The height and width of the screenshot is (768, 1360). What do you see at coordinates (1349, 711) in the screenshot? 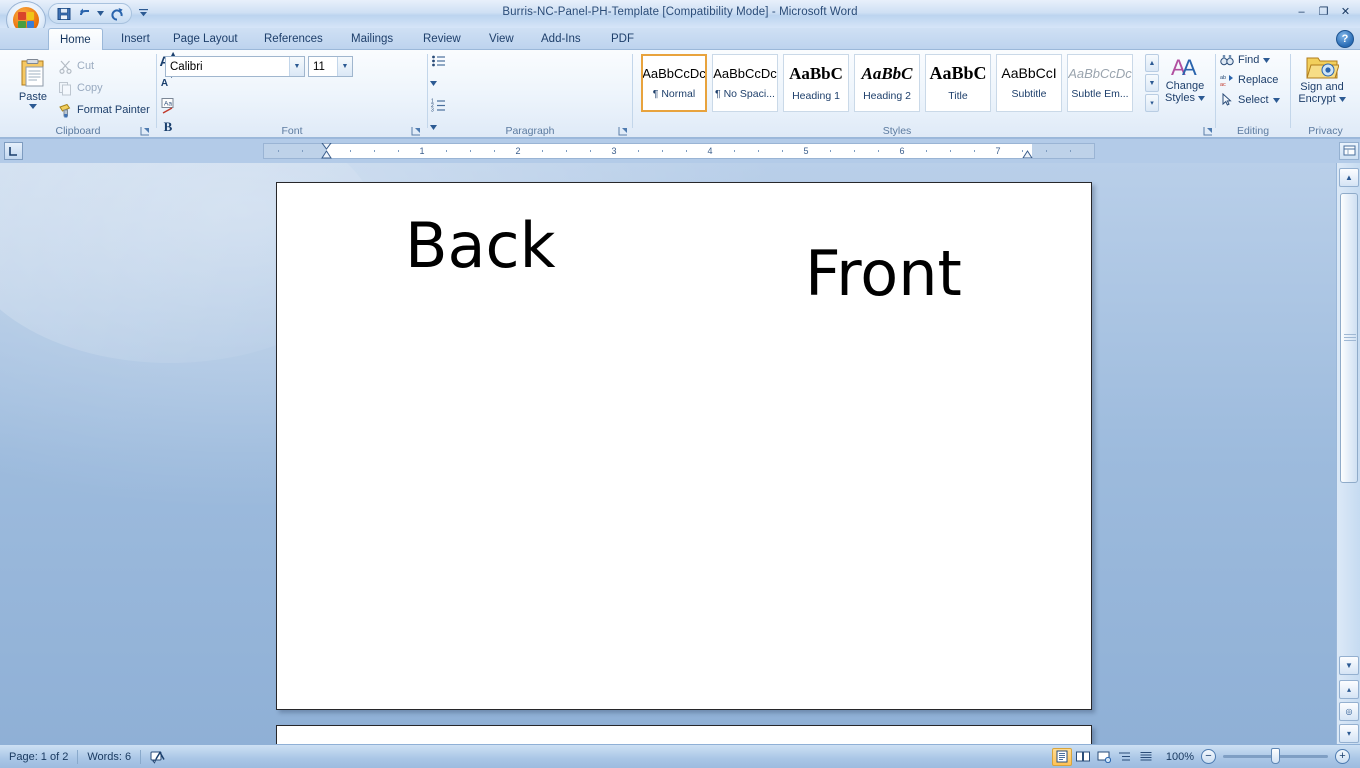
I see `select-browse-object-button: ◎` at bounding box center [1349, 711].